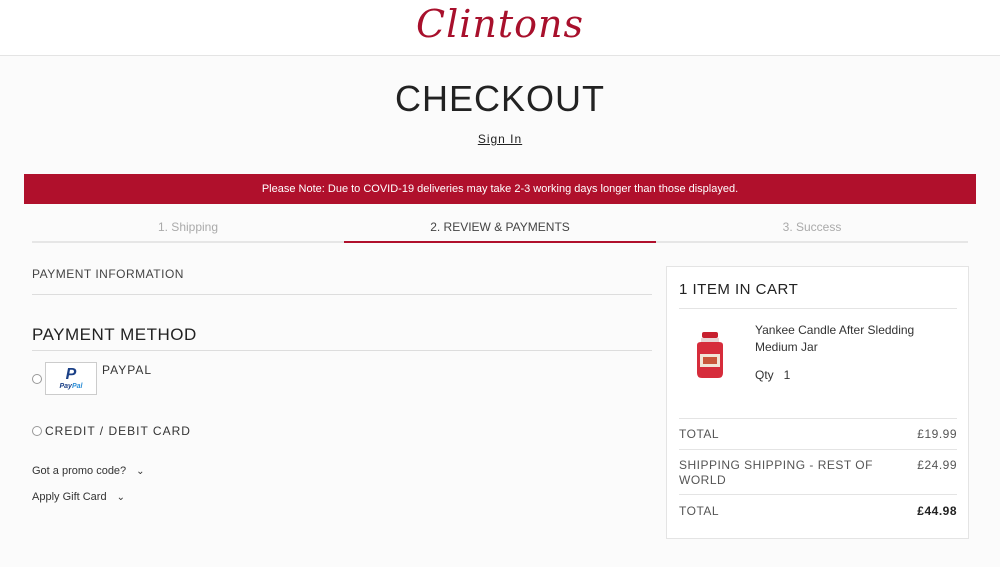 The width and height of the screenshot is (1000, 567). What do you see at coordinates (499, 98) in the screenshot?
I see `page-title: CHECKOUT` at bounding box center [499, 98].